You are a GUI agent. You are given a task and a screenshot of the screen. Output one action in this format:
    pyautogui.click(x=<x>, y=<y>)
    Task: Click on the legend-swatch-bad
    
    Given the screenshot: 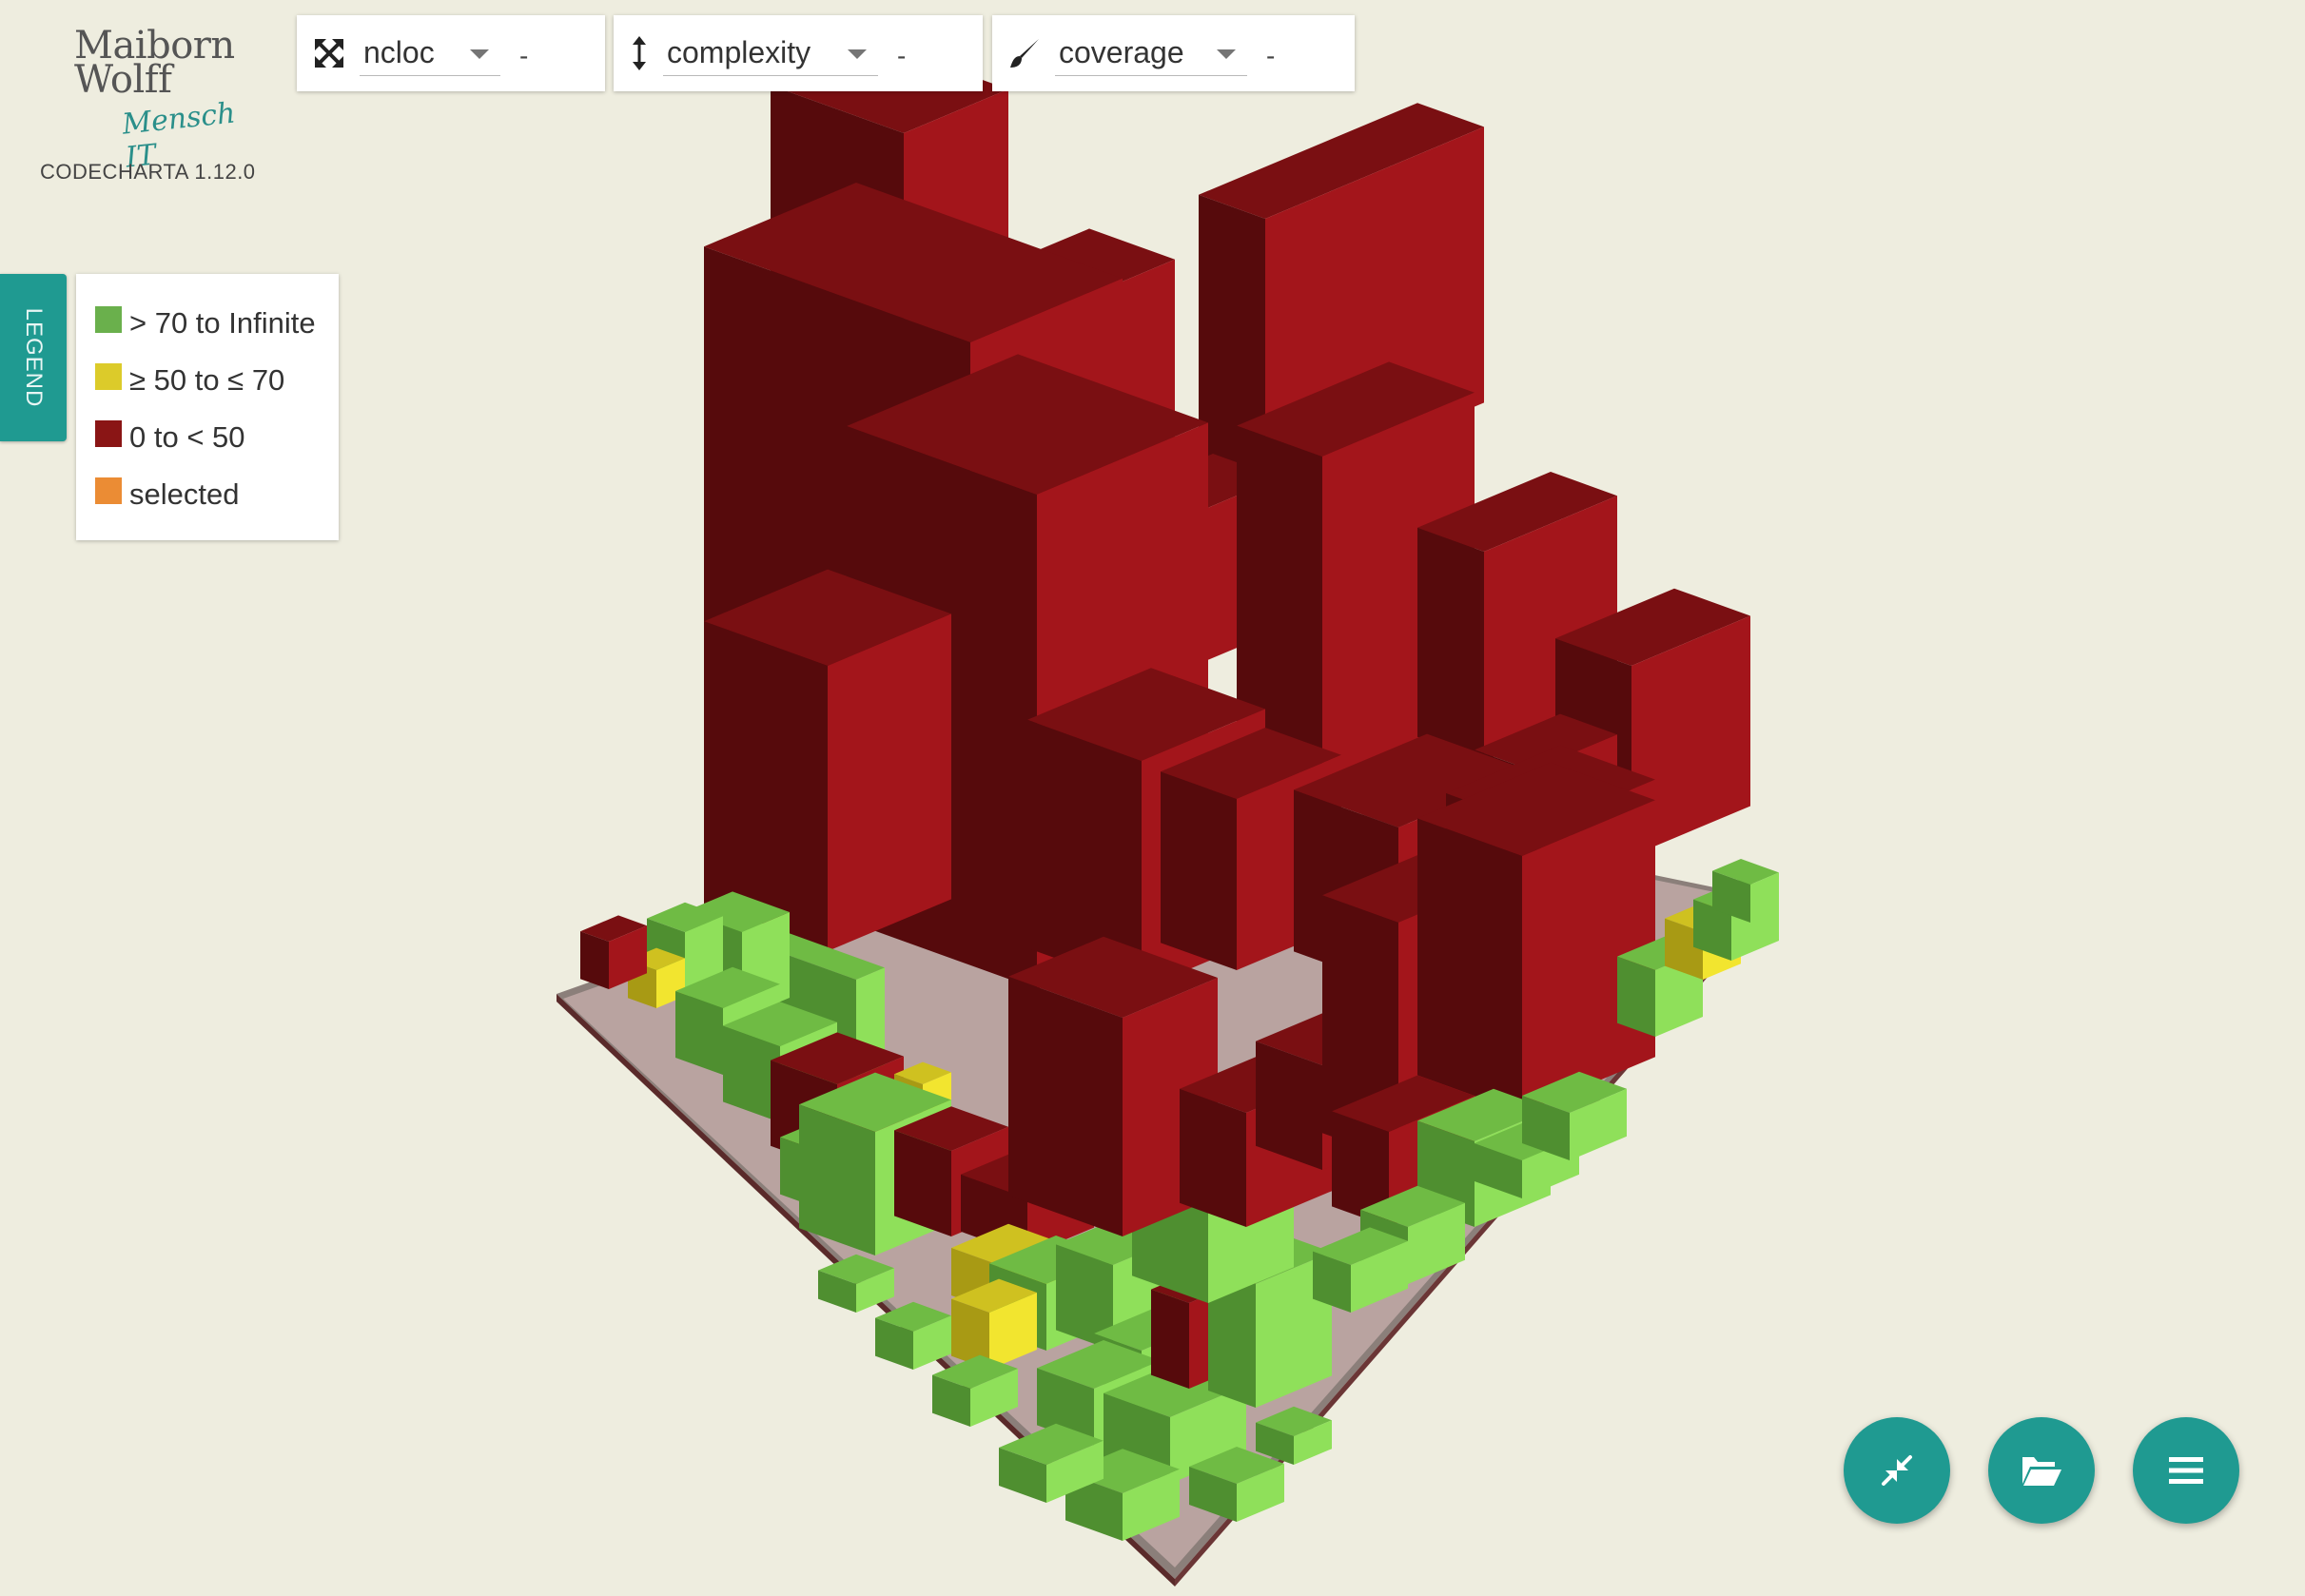 What is the action you would take?
    pyautogui.click(x=108, y=434)
    